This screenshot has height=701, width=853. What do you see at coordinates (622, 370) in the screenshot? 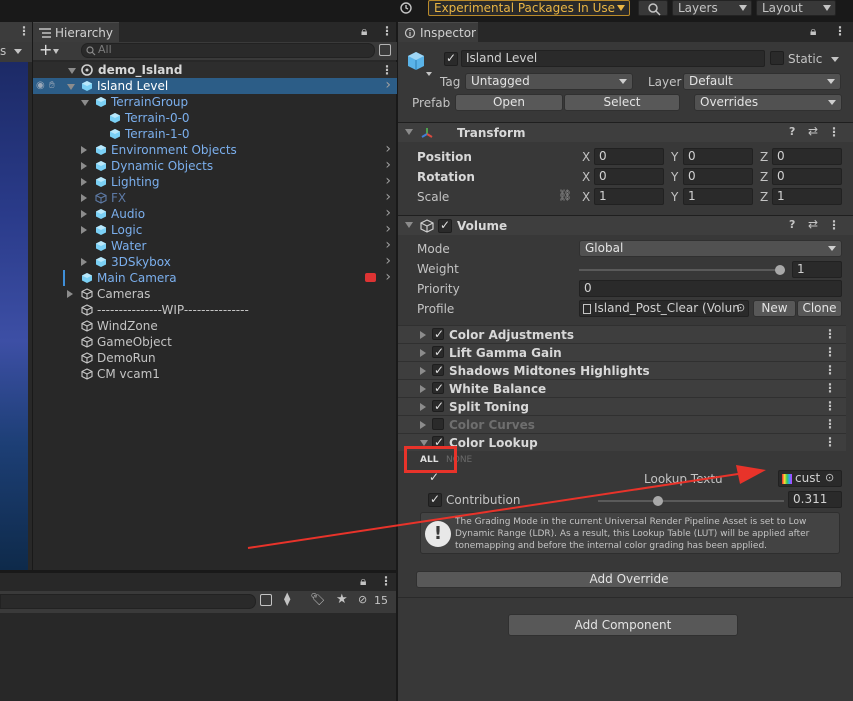
I see `override-row: Shadows Midtones Highlights ⋮` at bounding box center [622, 370].